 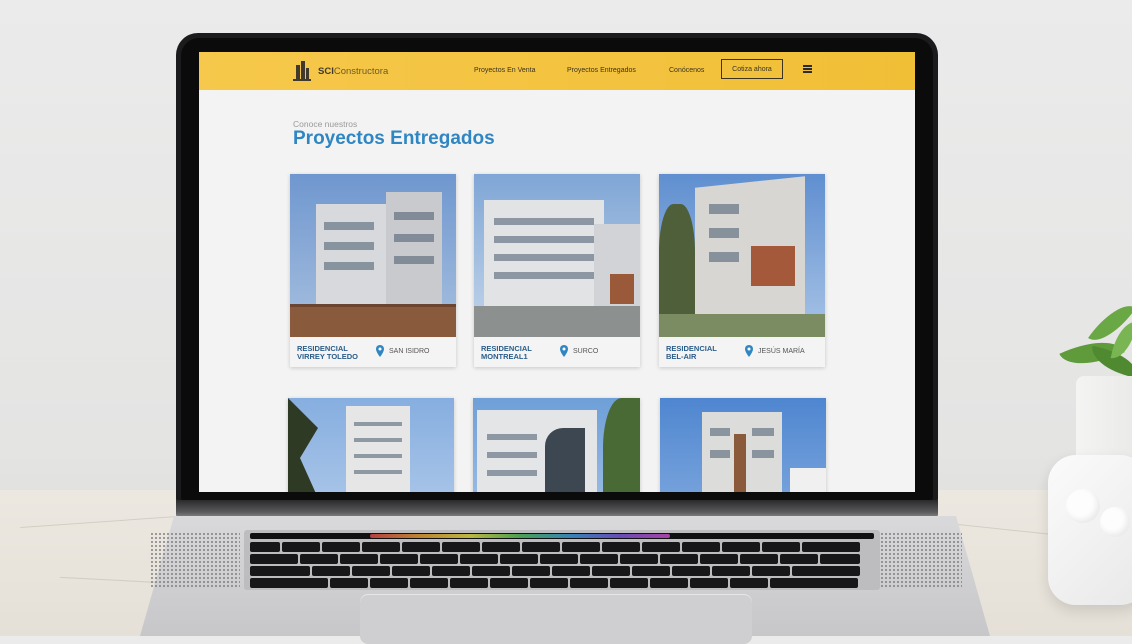 I want to click on hamburger-menu-icon, so click(x=807, y=69).